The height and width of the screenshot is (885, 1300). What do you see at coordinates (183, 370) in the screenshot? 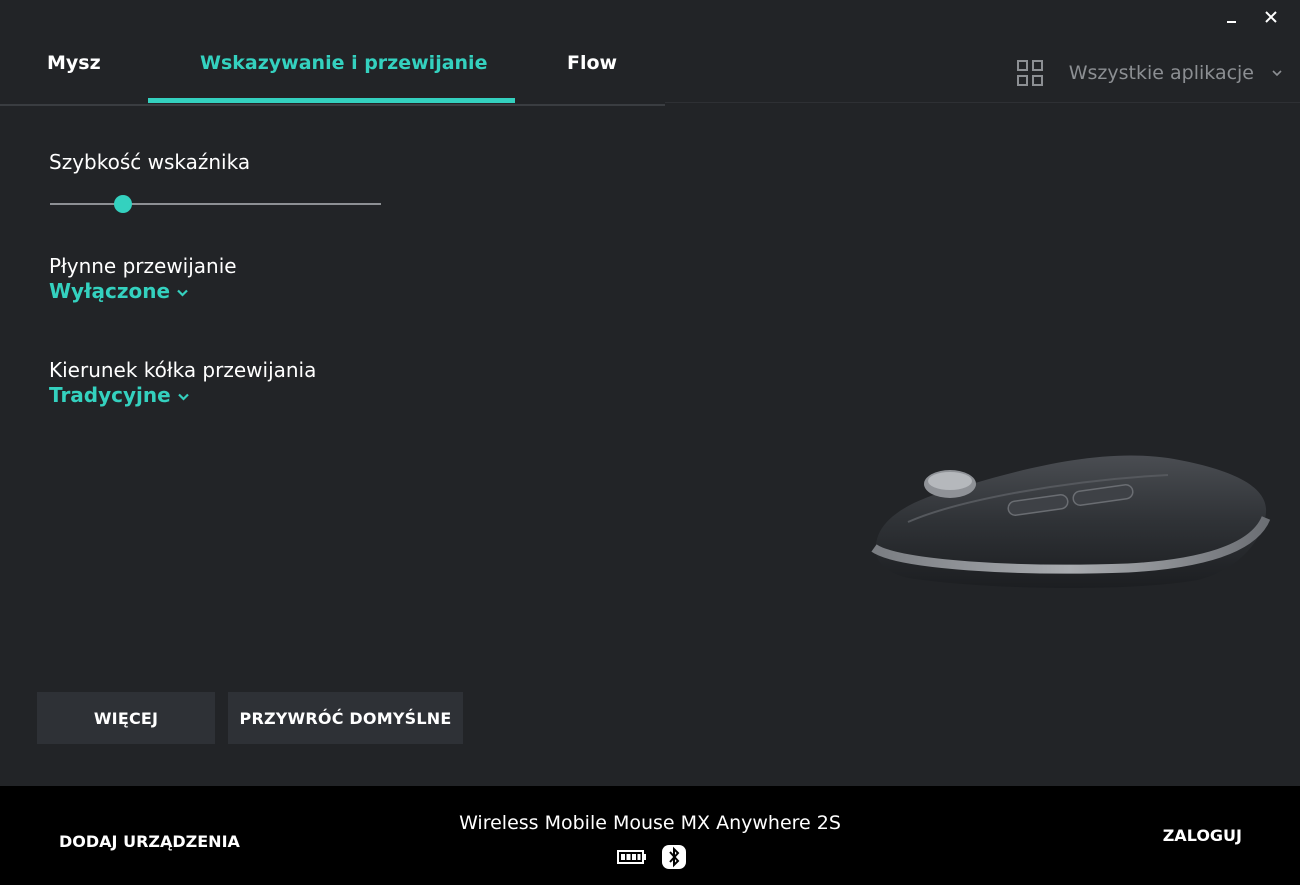
I see `scroll-direction-label: Kierunek kółka przewijania` at bounding box center [183, 370].